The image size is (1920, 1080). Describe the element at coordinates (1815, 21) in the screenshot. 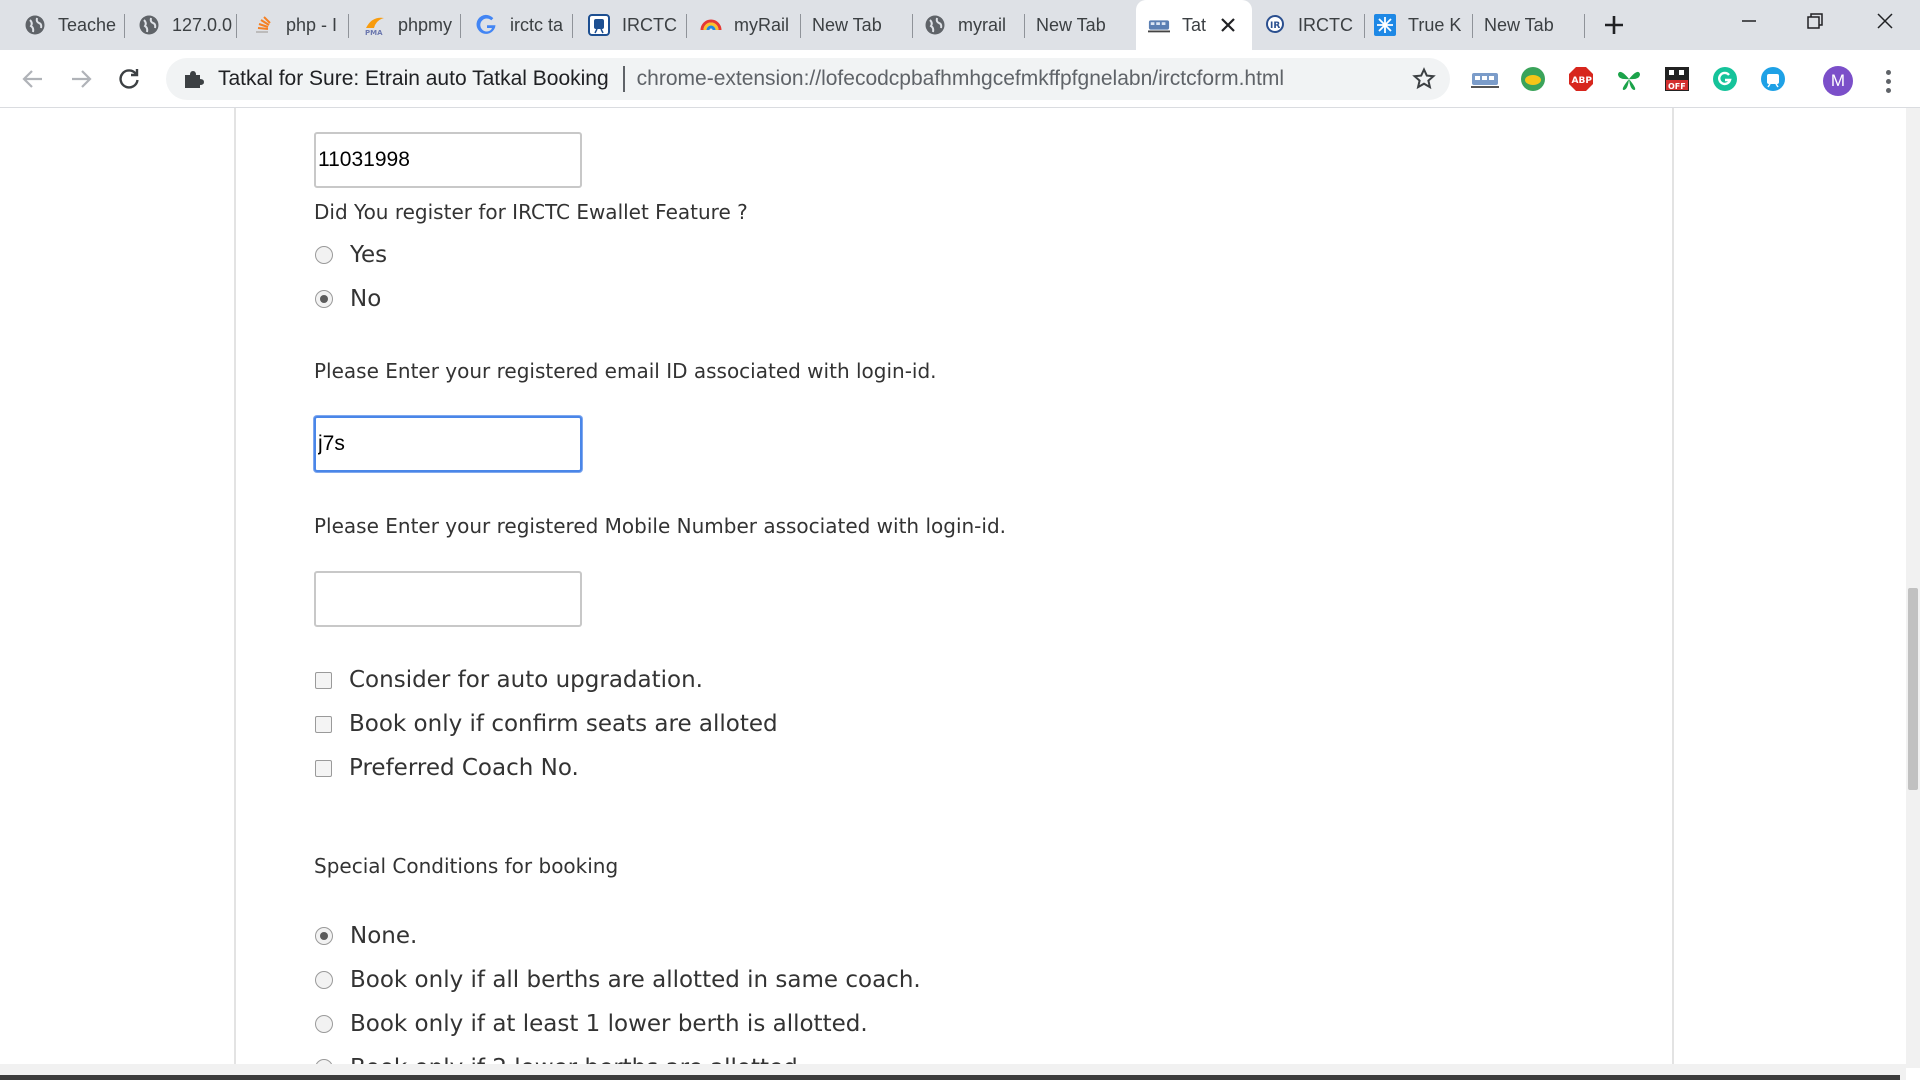

I see `restore-icon` at that location.